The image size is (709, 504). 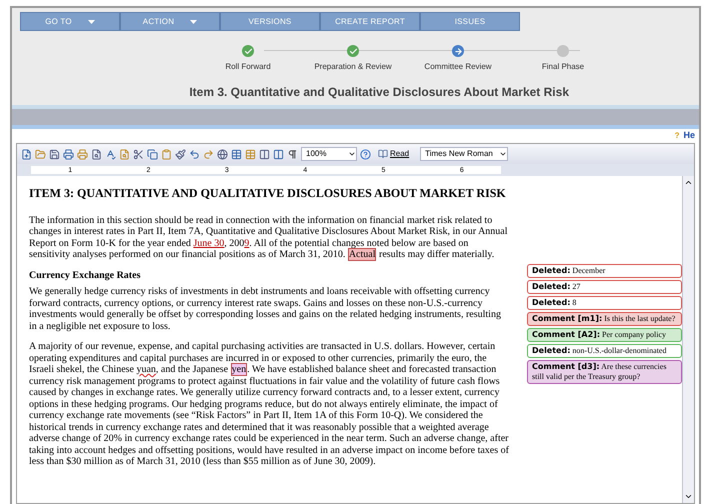 I want to click on pilcrow-icon, so click(x=292, y=154).